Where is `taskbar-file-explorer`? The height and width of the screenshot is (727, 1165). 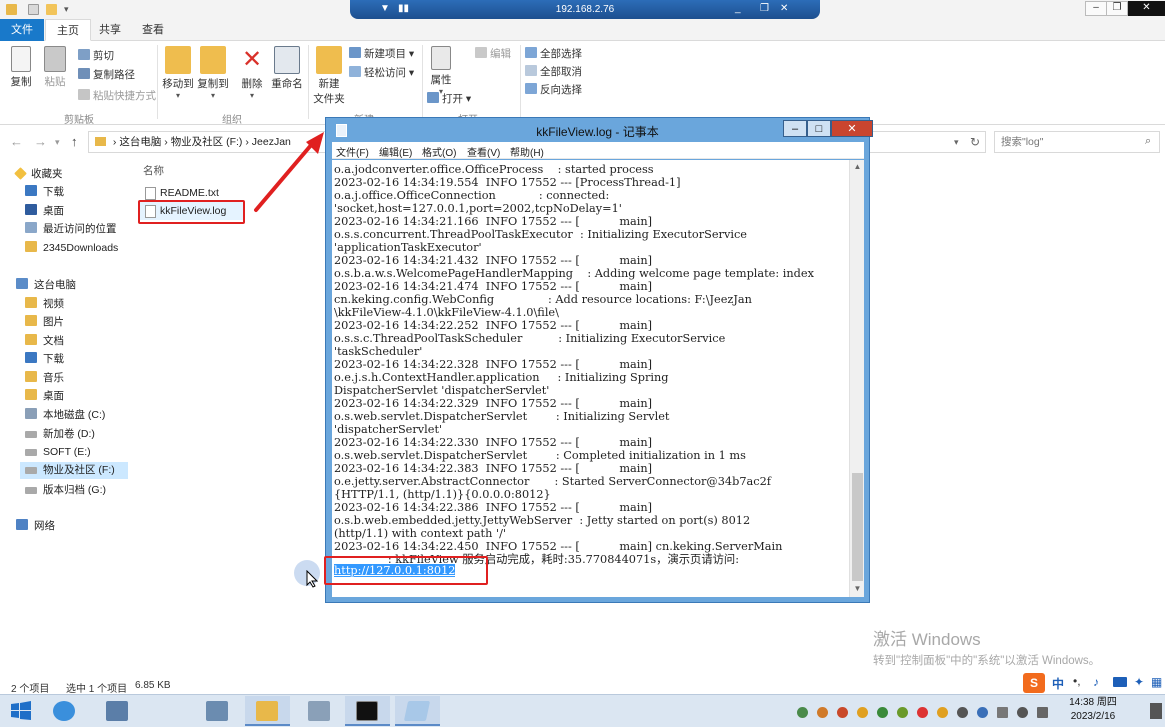
taskbar-file-explorer is located at coordinates (267, 711).